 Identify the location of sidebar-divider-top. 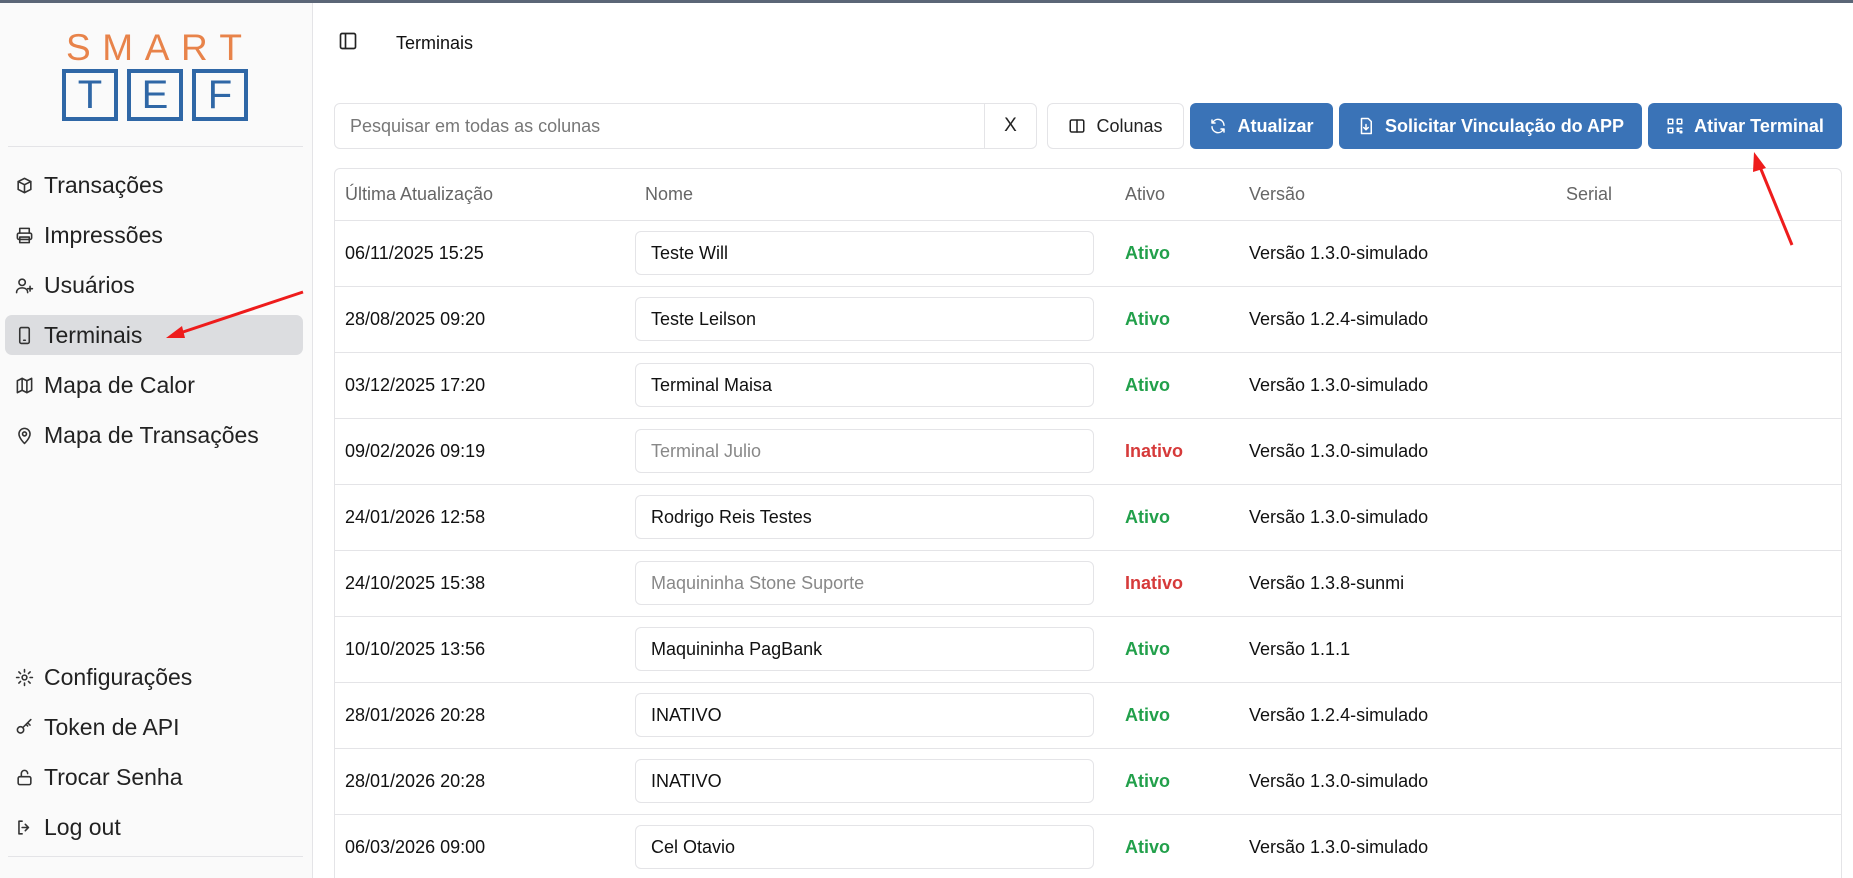
(155, 146).